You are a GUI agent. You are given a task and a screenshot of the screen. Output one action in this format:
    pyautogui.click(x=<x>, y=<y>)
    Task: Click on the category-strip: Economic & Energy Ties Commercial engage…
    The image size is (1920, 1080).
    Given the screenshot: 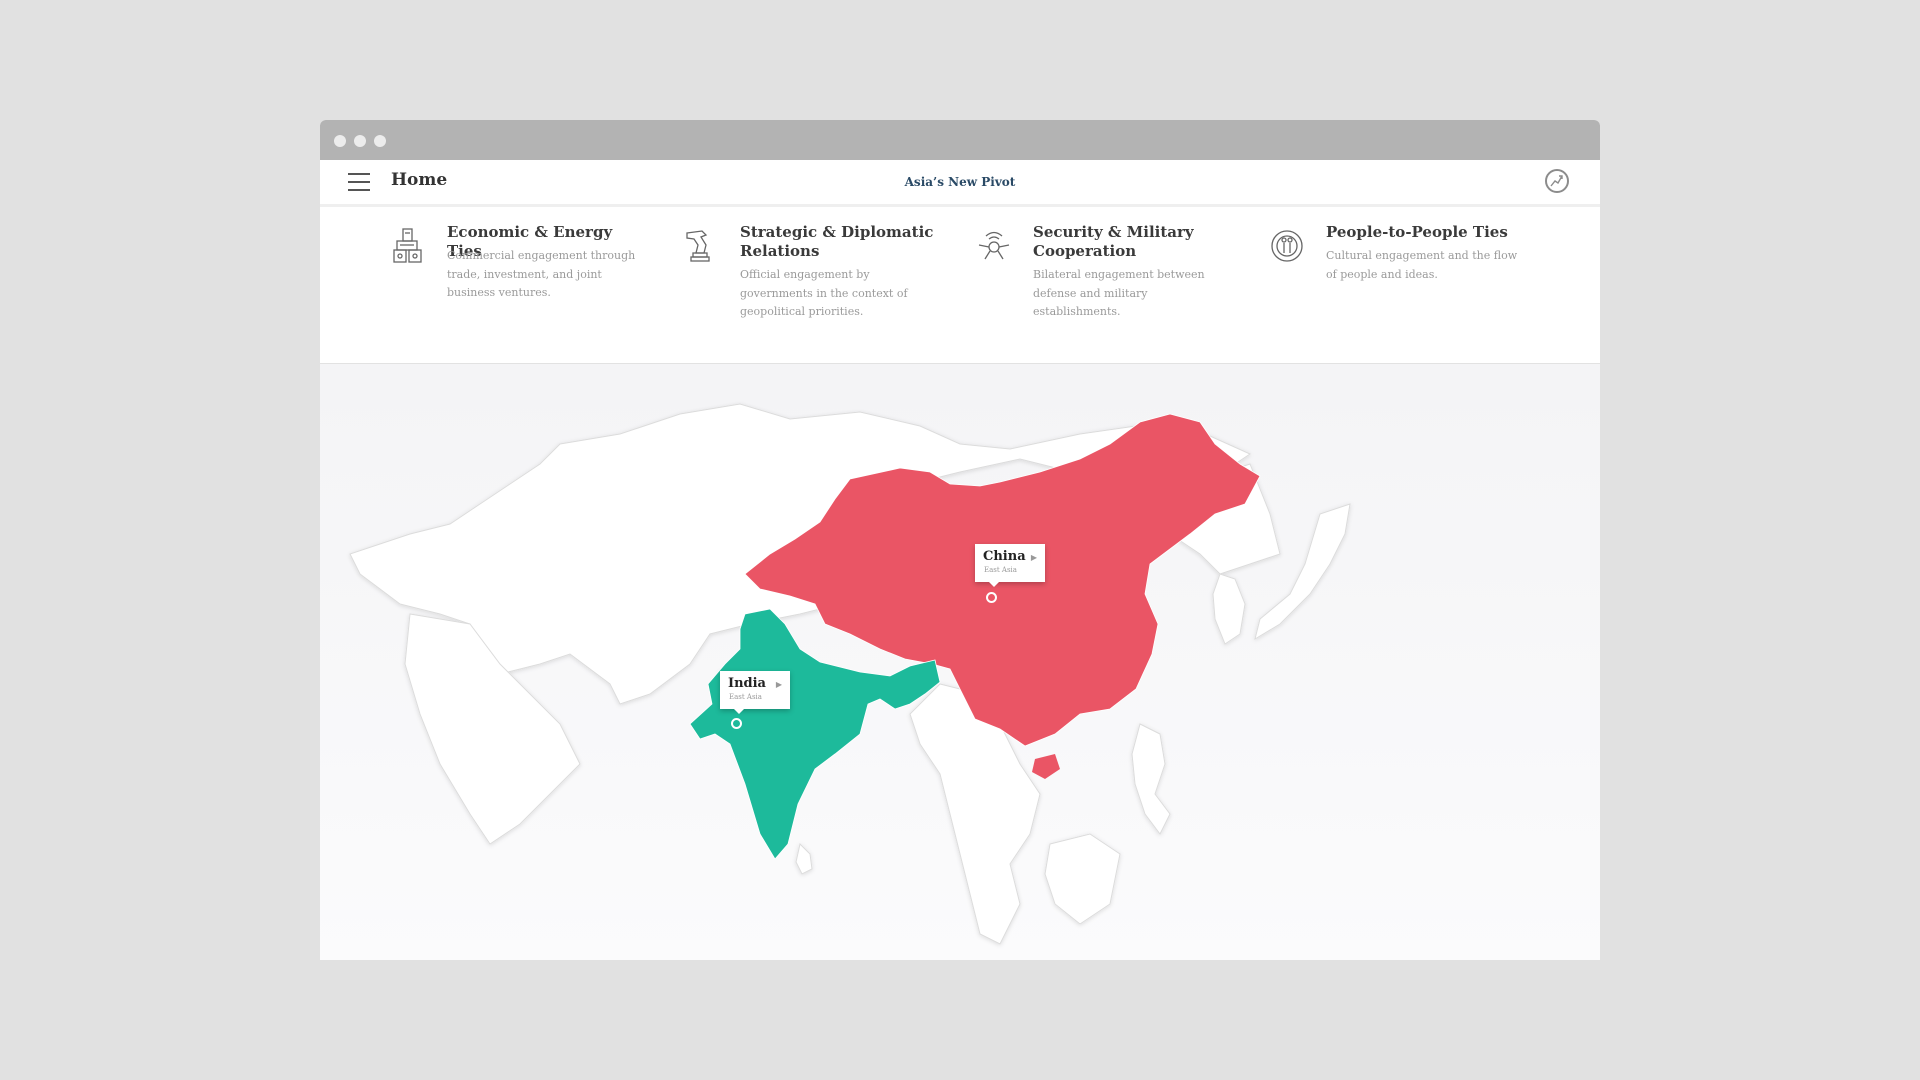 What is the action you would take?
    pyautogui.click(x=960, y=285)
    